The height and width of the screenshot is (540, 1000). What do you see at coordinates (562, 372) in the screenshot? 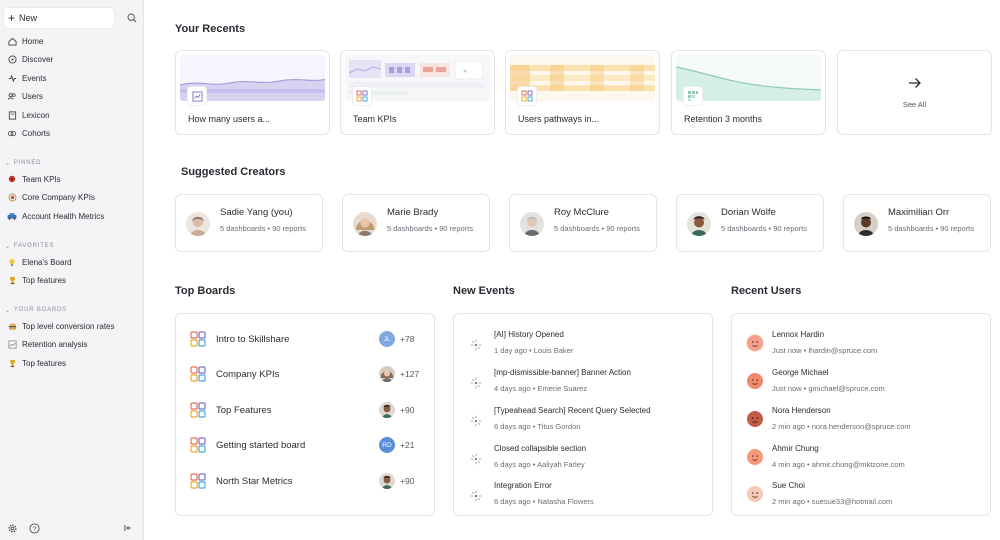
I see `event-title: [mp-dismissible-banner] Banner Action` at bounding box center [562, 372].